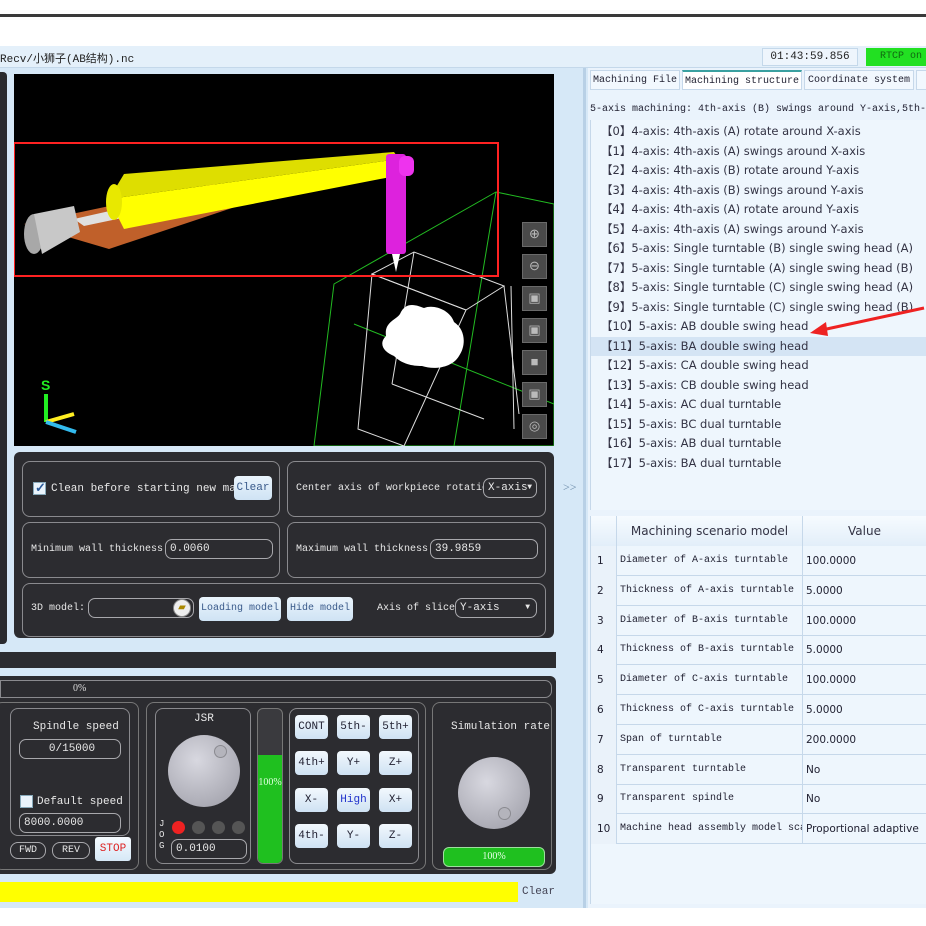  Describe the element at coordinates (921, 80) in the screenshot. I see `tab-overflow` at that location.